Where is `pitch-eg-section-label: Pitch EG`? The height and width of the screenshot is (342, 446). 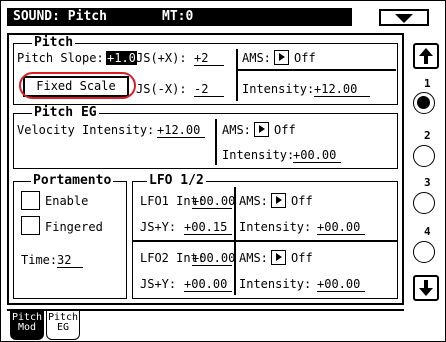
pitch-eg-section-label: Pitch EG is located at coordinates (65, 112).